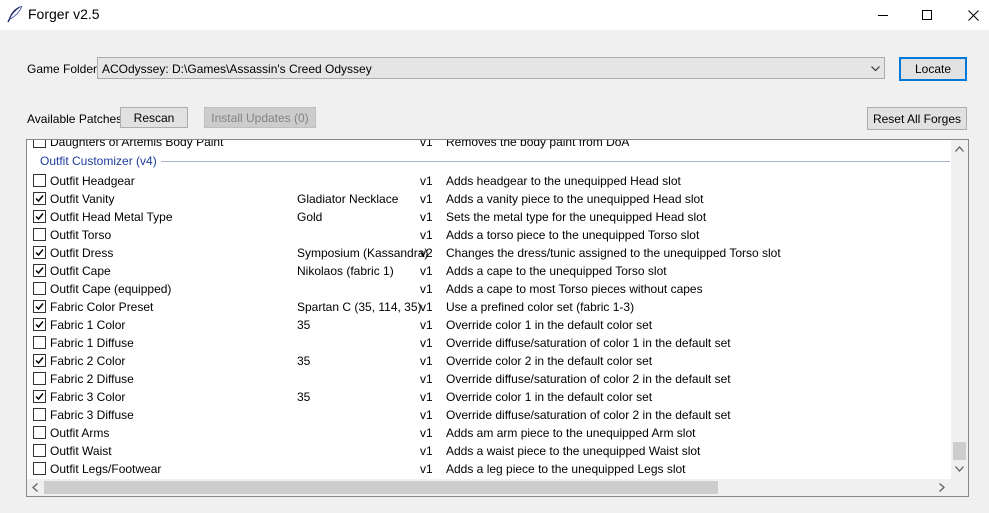 Image resolution: width=989 pixels, height=513 pixels. I want to click on scroll-up-icon, so click(959, 149).